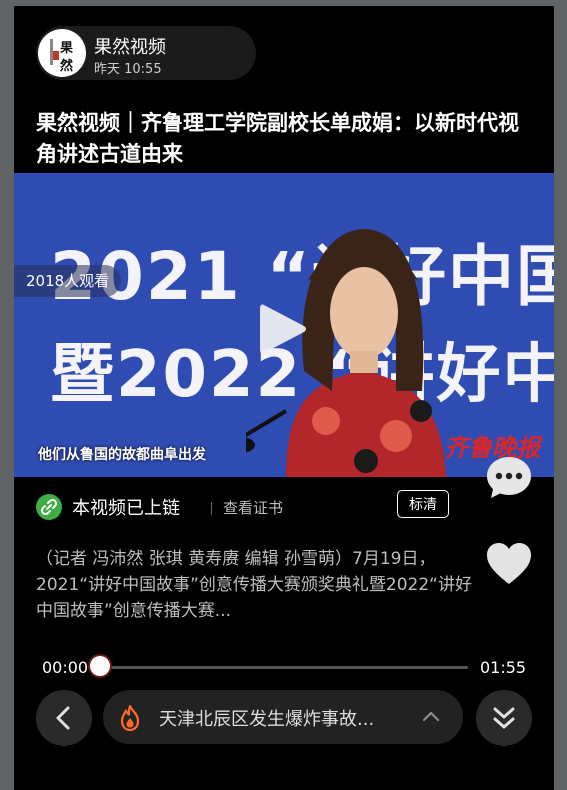  I want to click on view-certificate-link: 查看证书, so click(253, 507).